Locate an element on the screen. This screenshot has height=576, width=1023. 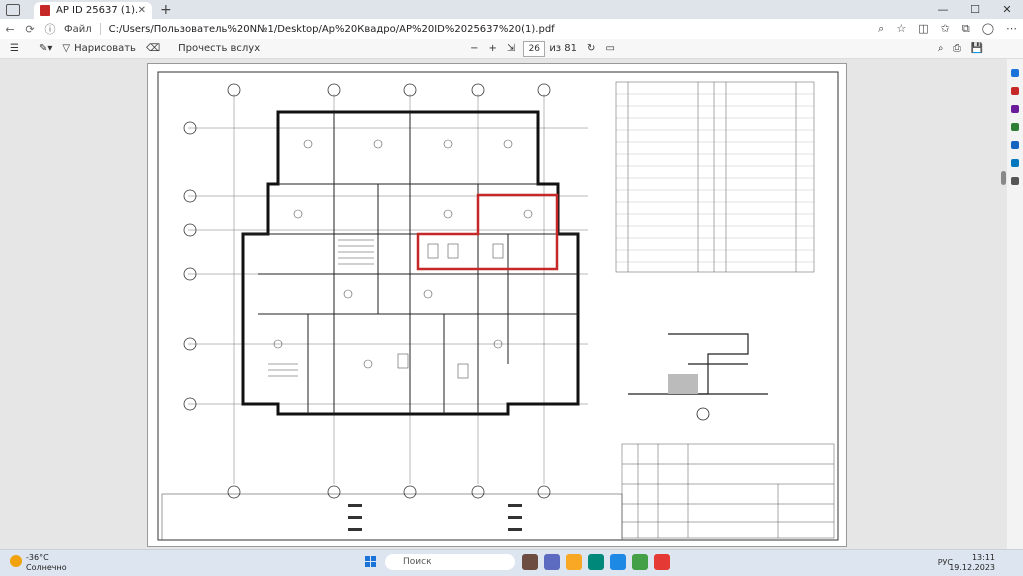
taskbar-apps is located at coordinates (596, 562).